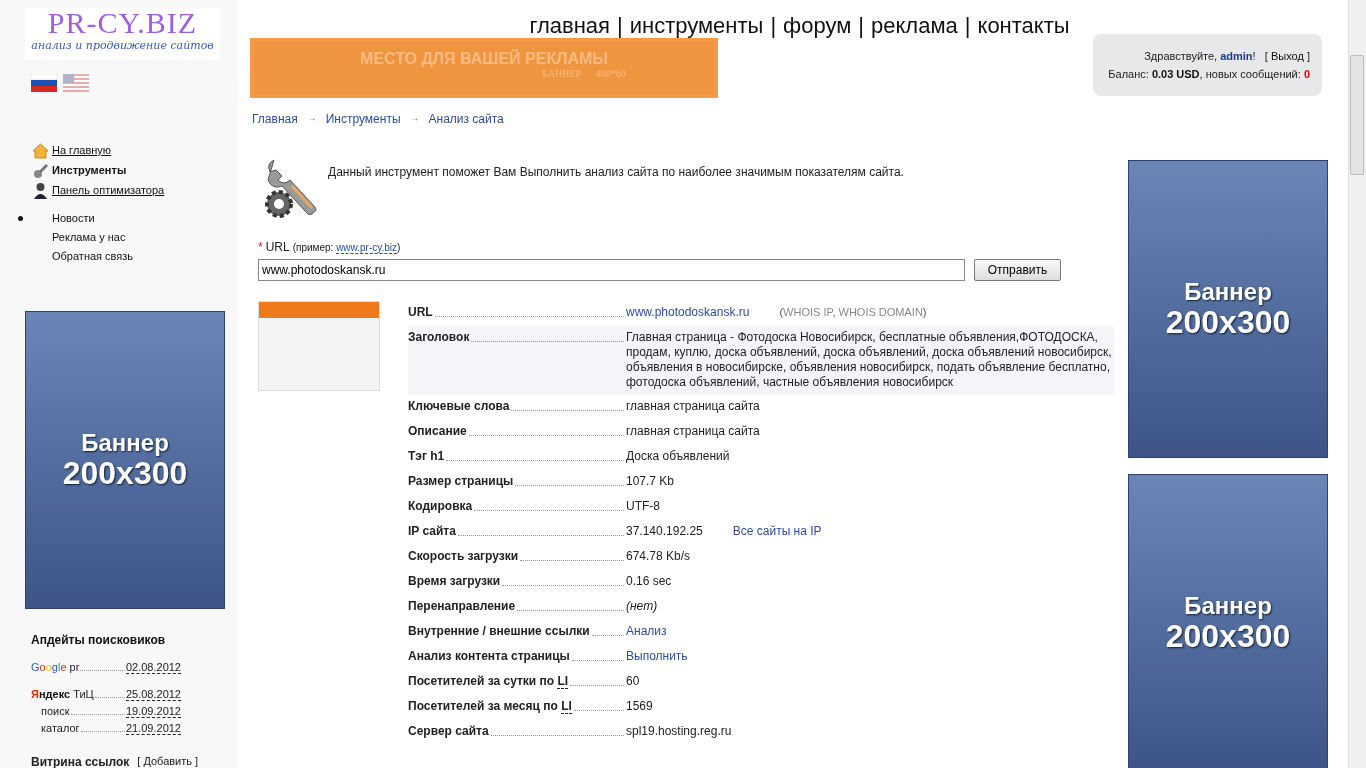  What do you see at coordinates (363, 119) in the screenshot?
I see `breadcrumb-link: Инструменты` at bounding box center [363, 119].